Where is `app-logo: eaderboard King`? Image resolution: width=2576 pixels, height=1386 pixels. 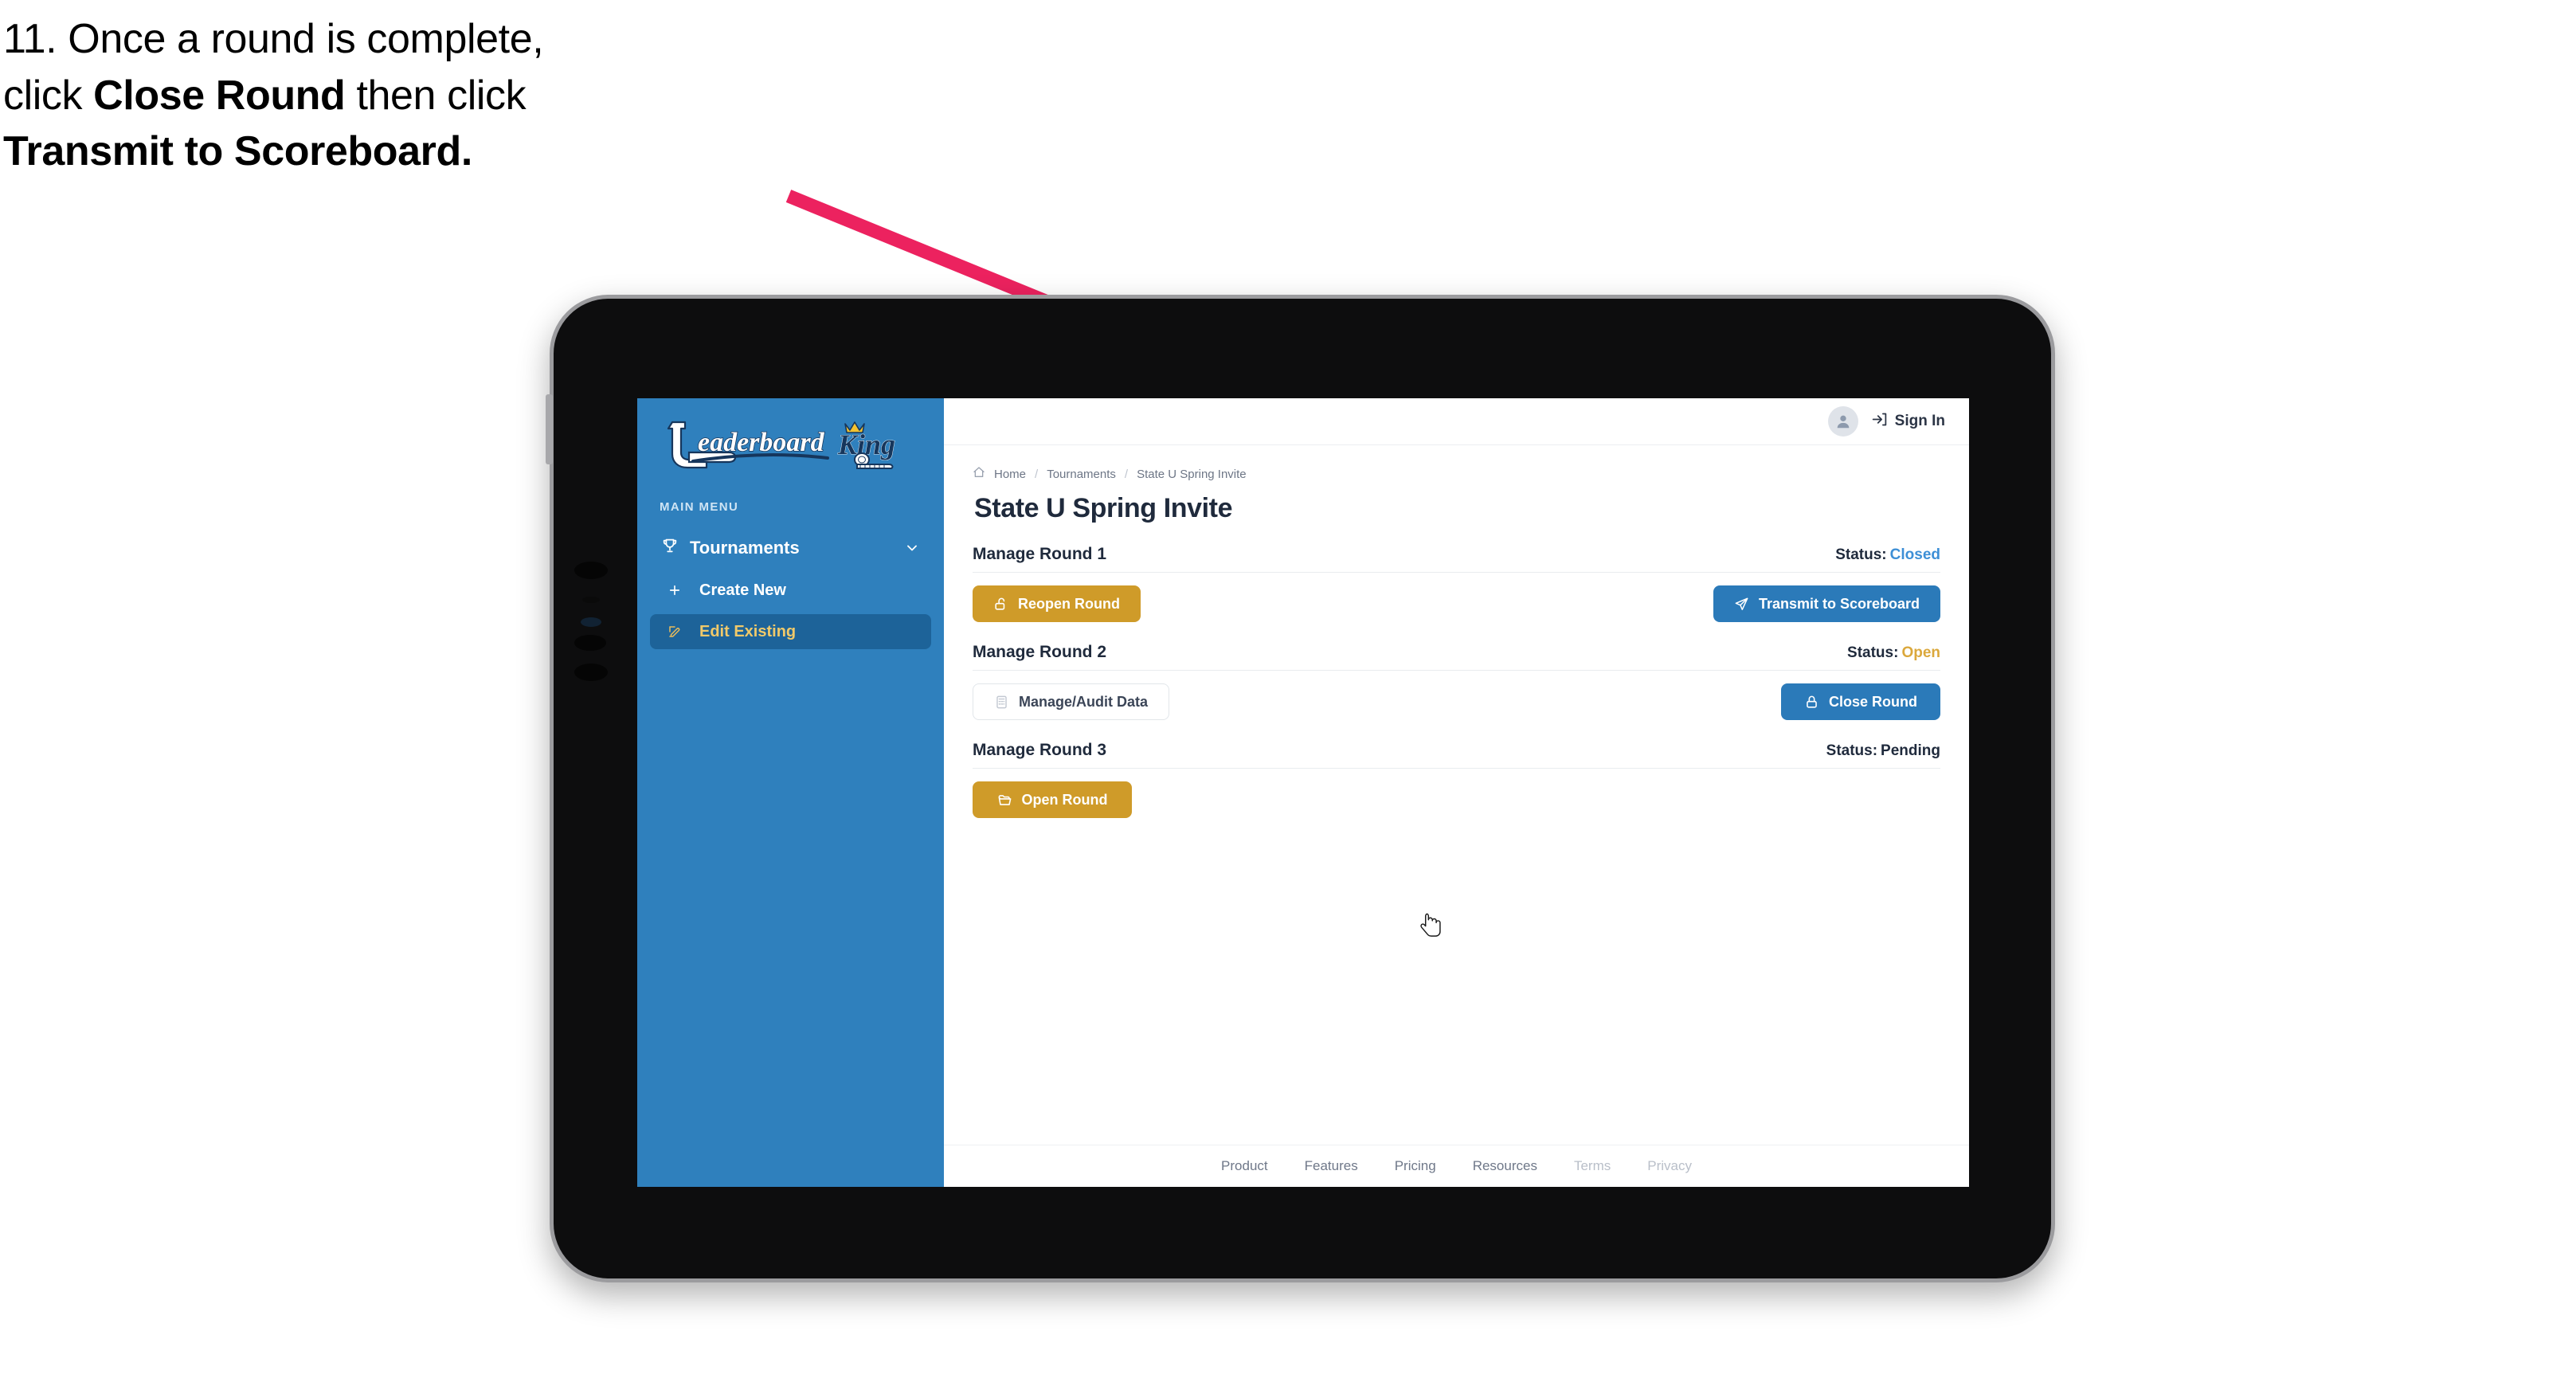 app-logo: eaderboard King is located at coordinates (790, 438).